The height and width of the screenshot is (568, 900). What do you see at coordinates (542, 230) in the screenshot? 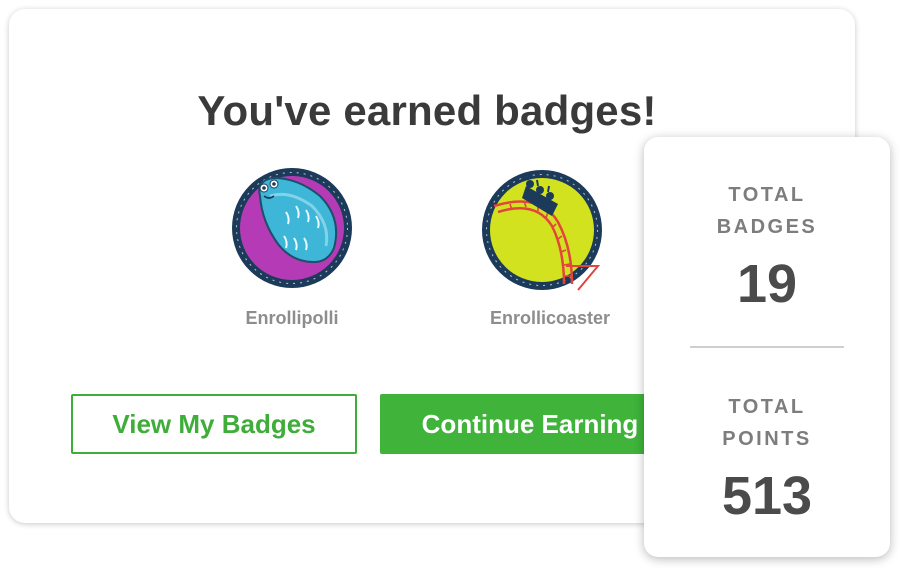
I see `rollercoaster-badge-icon` at bounding box center [542, 230].